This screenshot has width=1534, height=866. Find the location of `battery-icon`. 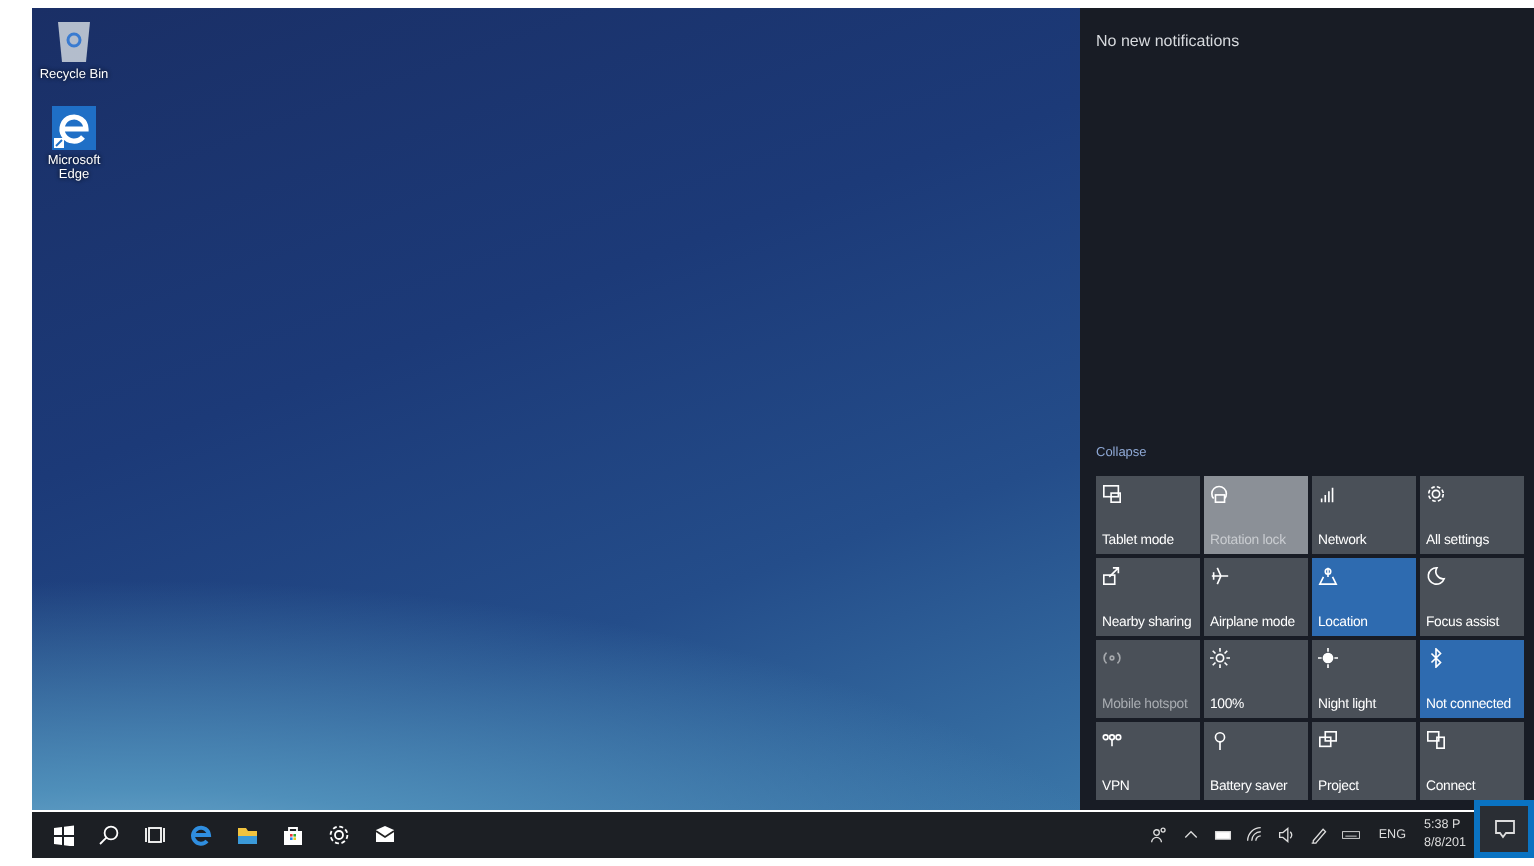

battery-icon is located at coordinates (1223, 835).